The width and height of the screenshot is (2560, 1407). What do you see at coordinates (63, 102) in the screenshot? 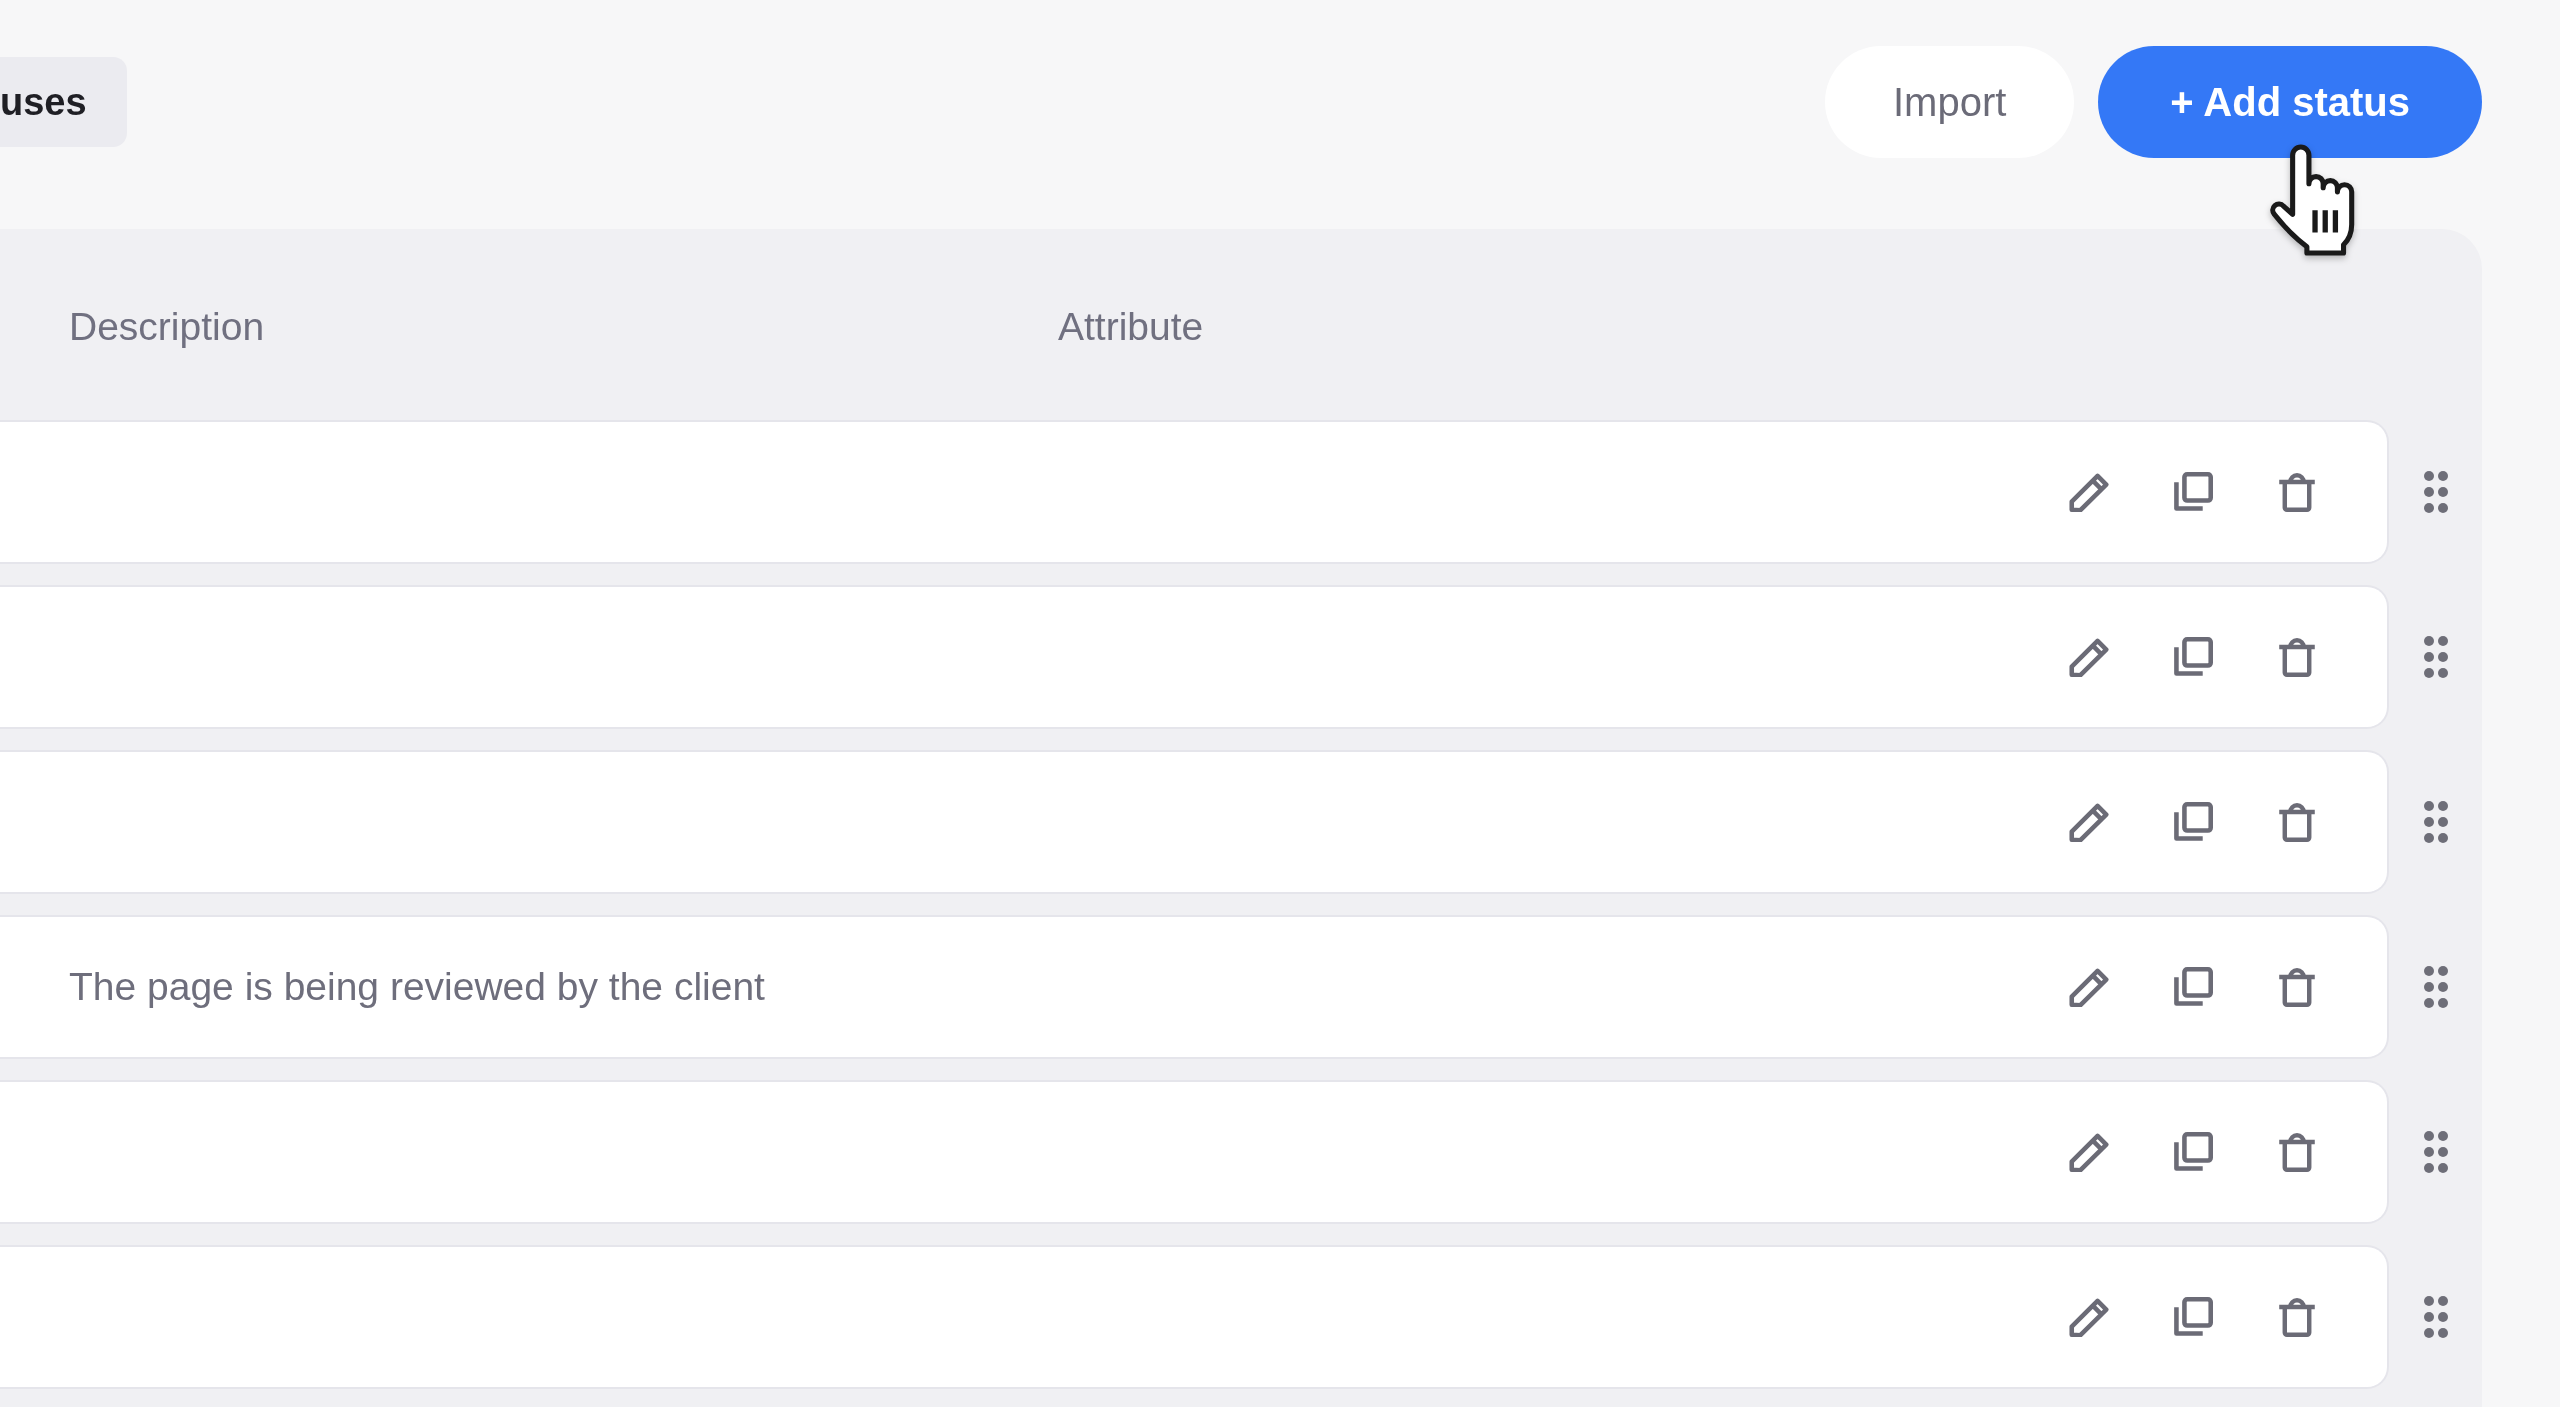
I see `tab: uses` at bounding box center [63, 102].